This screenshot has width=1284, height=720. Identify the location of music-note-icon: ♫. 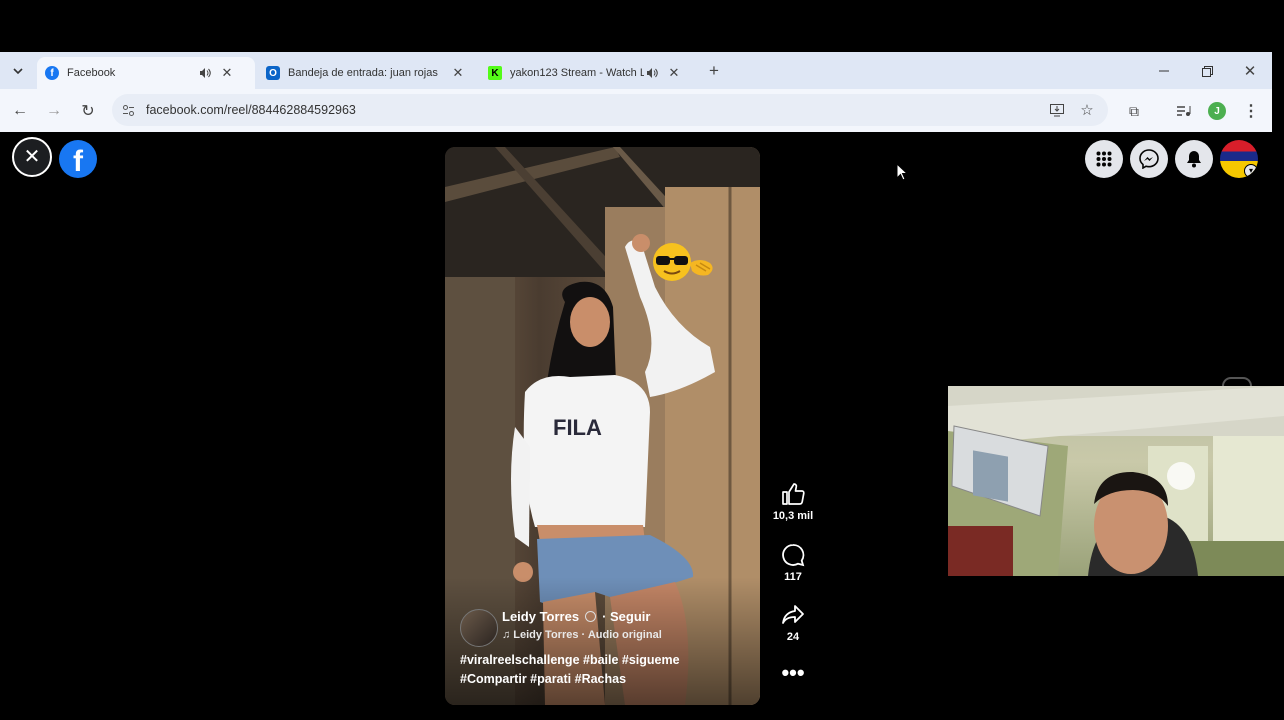
(506, 635).